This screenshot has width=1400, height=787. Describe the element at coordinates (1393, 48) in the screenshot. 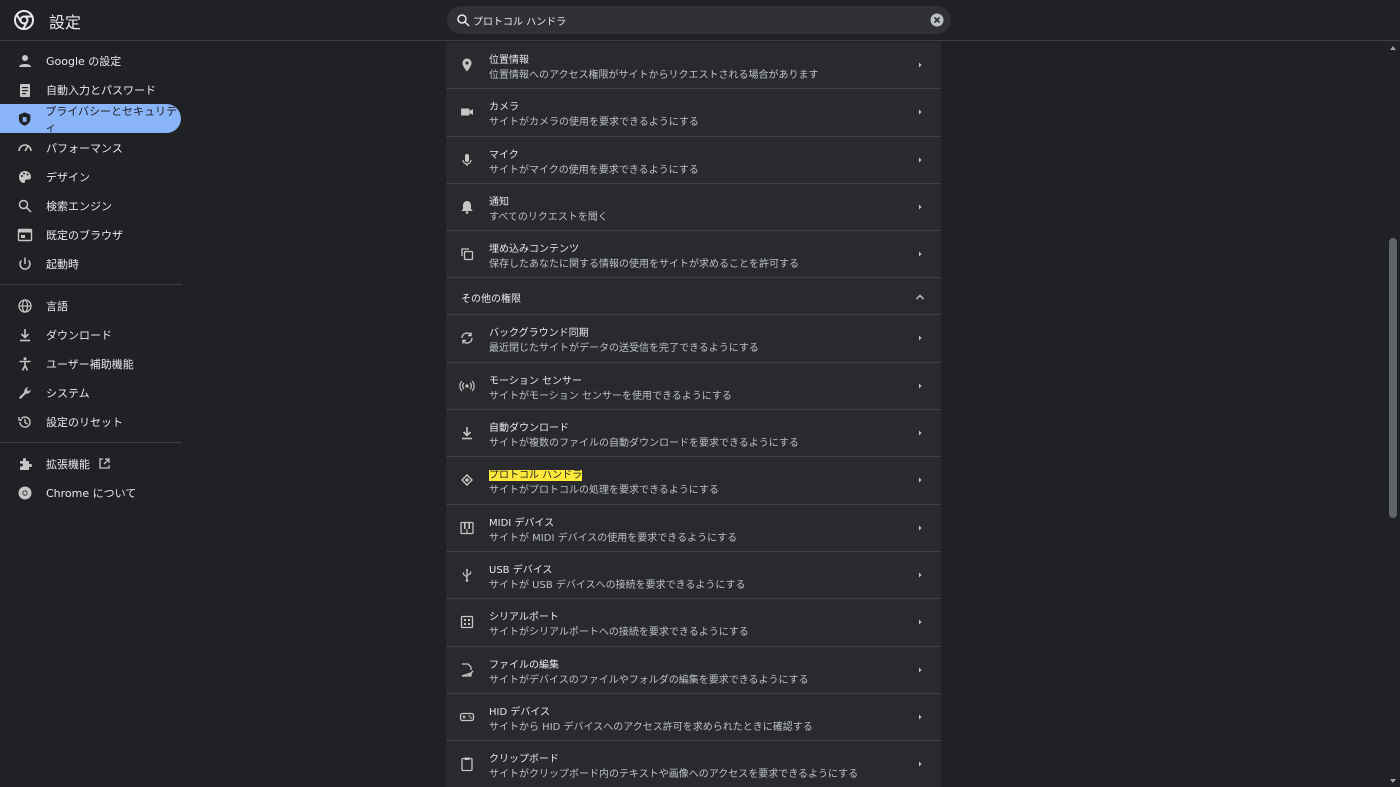

I see `scroll-up-arrow-icon` at that location.